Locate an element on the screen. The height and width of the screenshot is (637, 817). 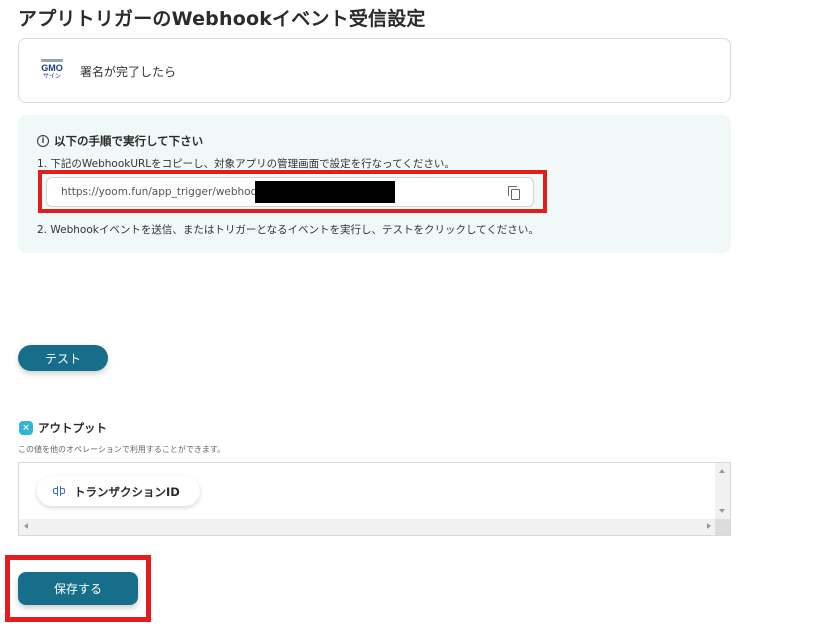
horizontal-scrollbar is located at coordinates (367, 527).